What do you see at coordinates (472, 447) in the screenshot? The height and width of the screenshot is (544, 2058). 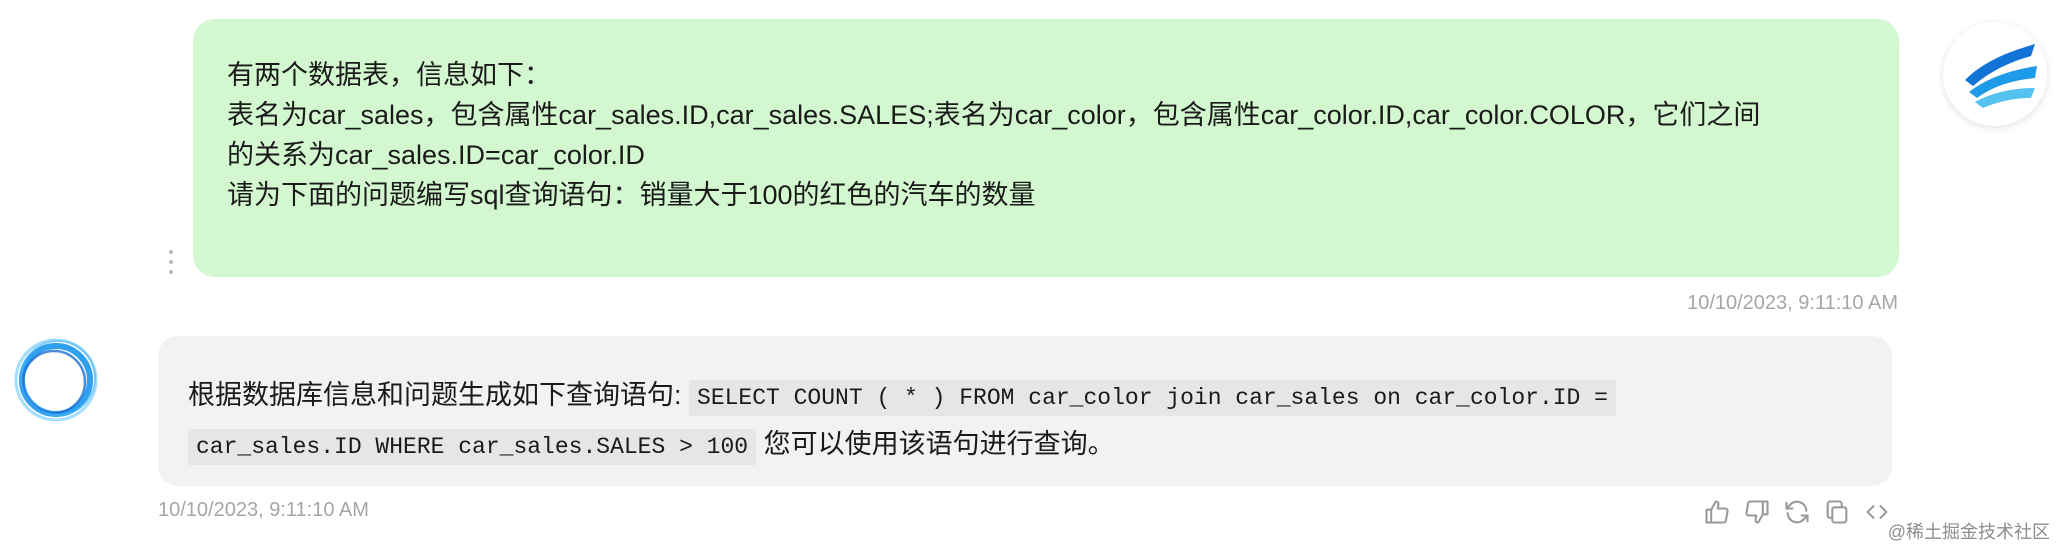 I see `inline-code-sql: car_sales.ID WHERE car_sales.SALES > 100` at bounding box center [472, 447].